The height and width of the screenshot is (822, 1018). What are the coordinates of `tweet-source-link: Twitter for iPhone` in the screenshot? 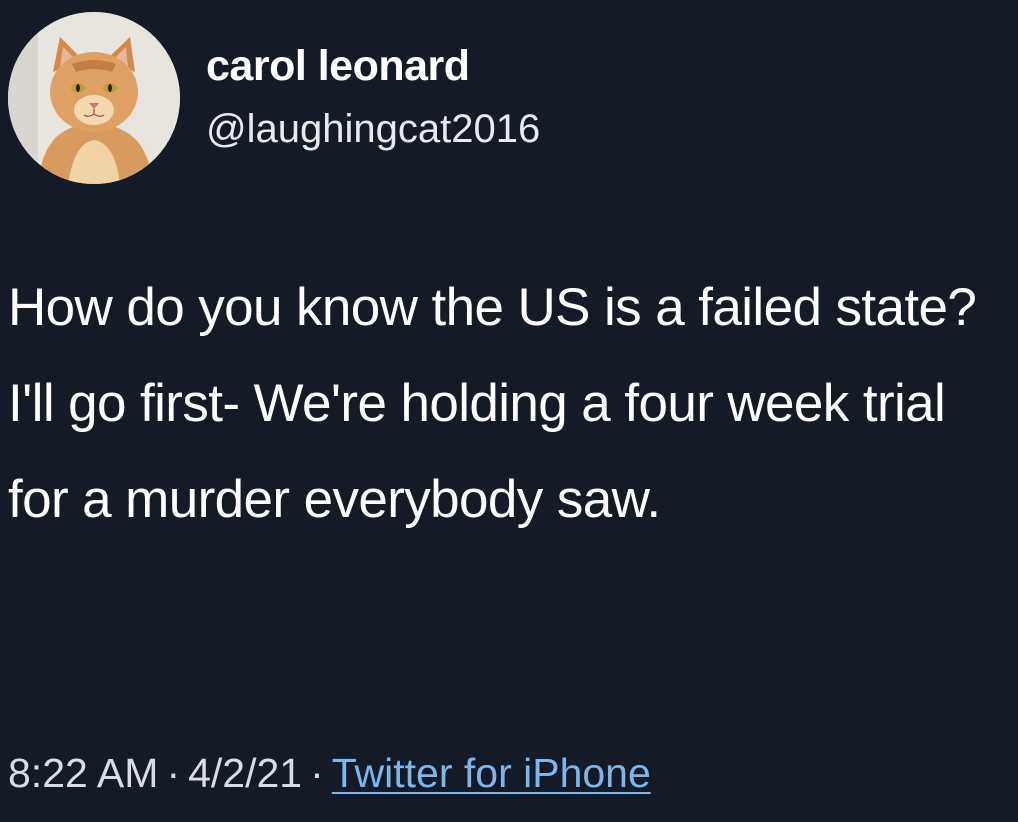 It's located at (491, 773).